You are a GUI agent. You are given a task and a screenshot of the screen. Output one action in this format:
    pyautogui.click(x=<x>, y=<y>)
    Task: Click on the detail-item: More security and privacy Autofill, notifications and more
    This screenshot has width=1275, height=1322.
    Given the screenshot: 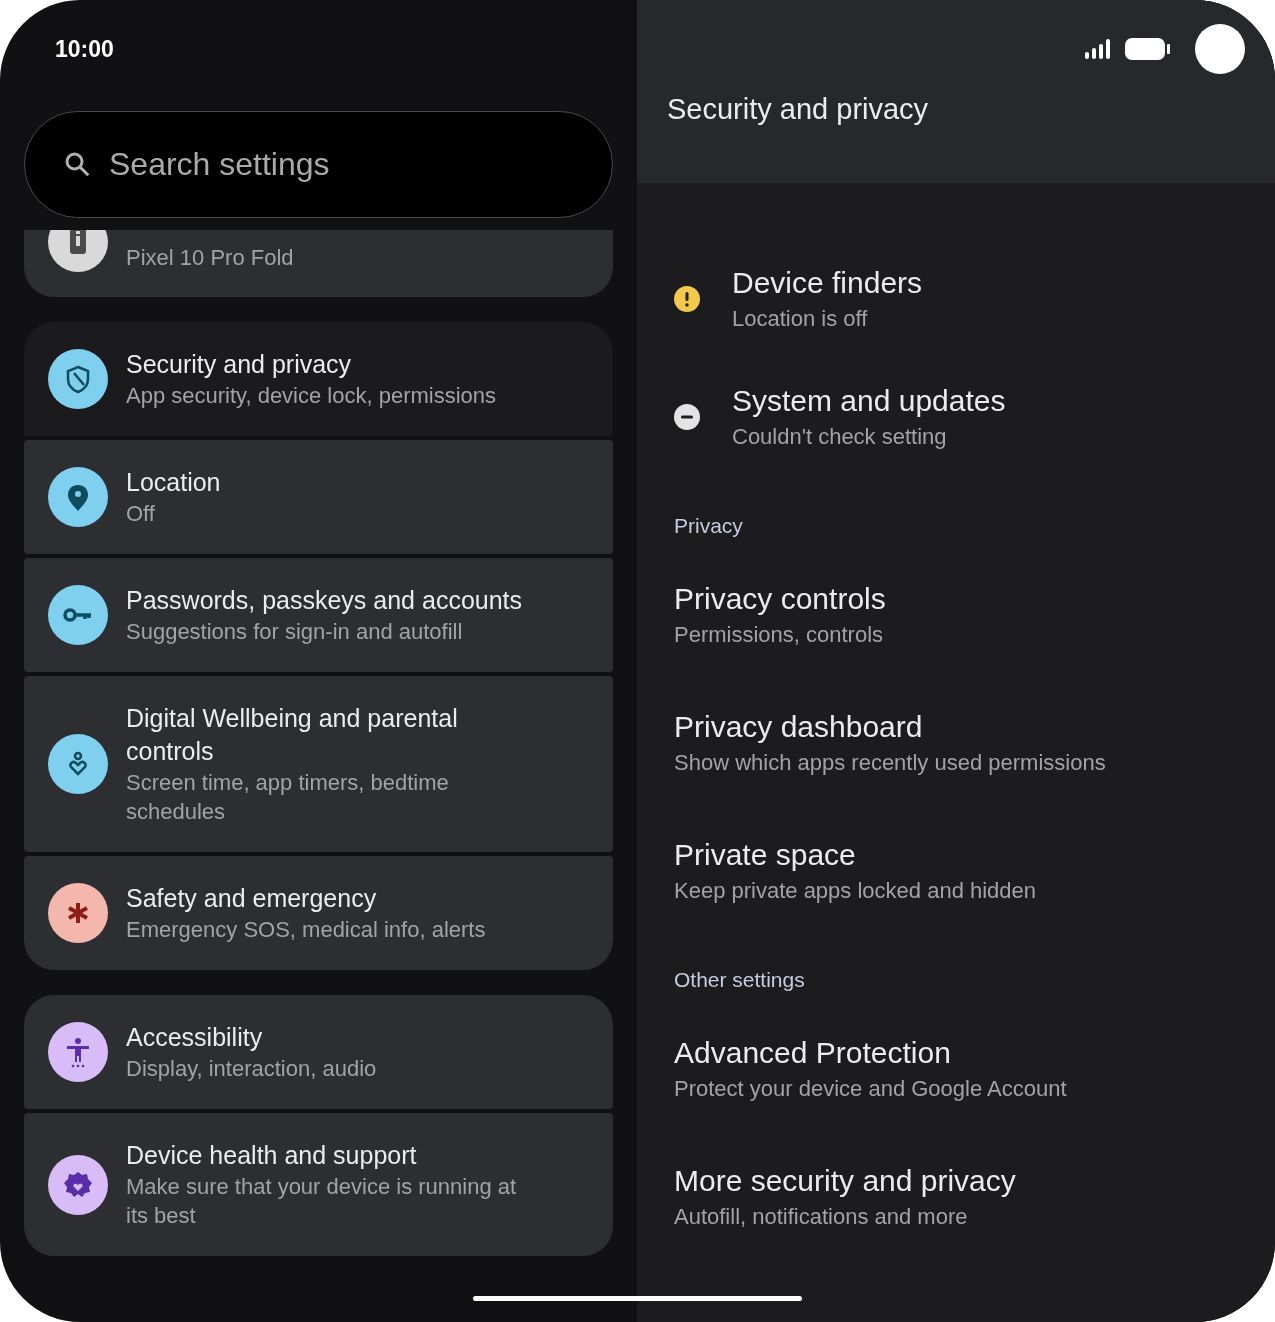 What is the action you would take?
    pyautogui.click(x=956, y=1197)
    